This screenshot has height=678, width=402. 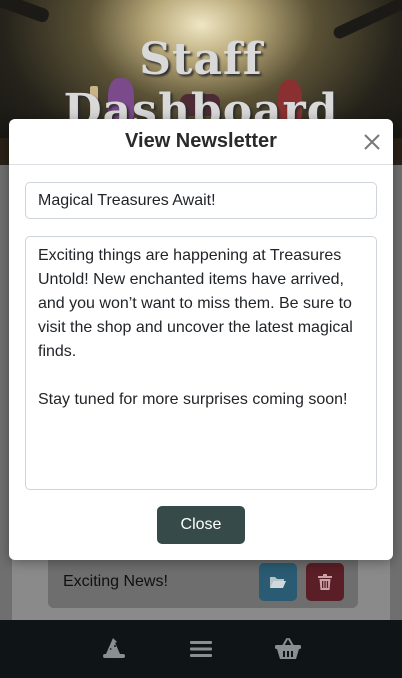 I want to click on wizard-hat-icon, so click(x=113, y=648).